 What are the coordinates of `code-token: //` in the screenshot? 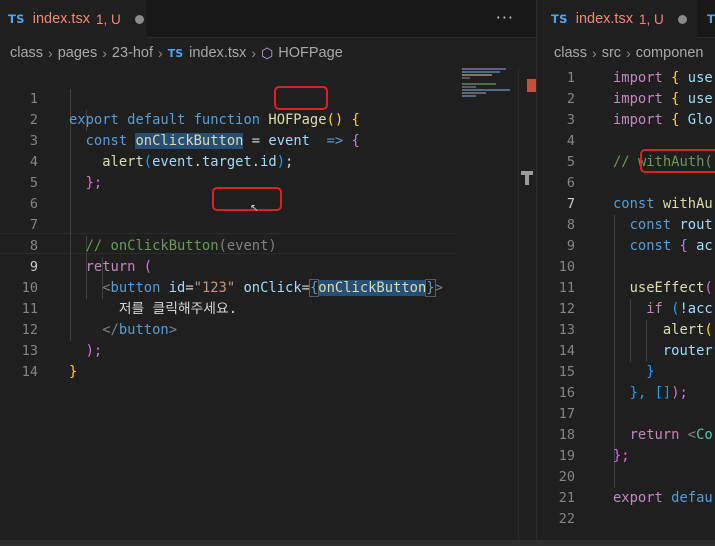 It's located at (621, 162).